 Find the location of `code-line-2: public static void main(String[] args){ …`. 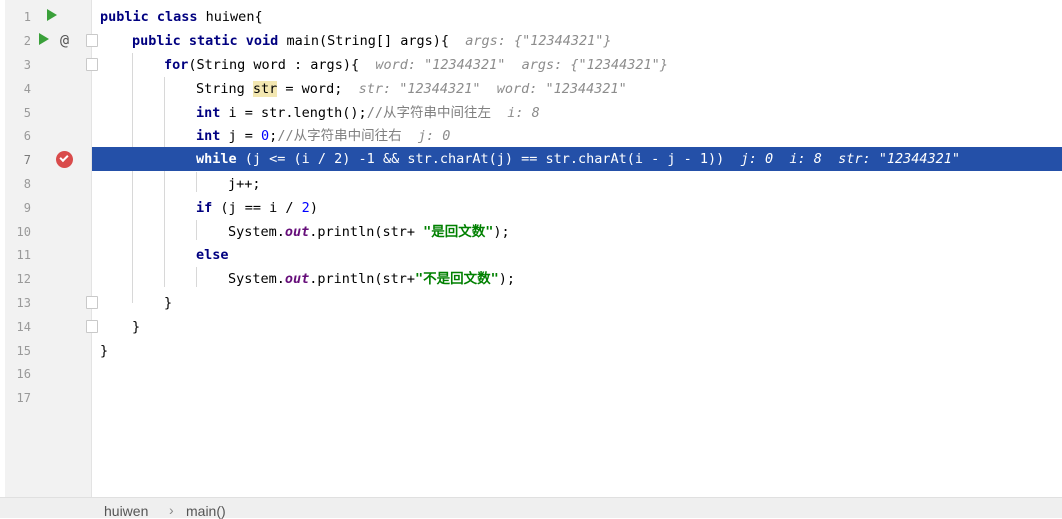

code-line-2: public static void main(String[] args){ … is located at coordinates (577, 41).